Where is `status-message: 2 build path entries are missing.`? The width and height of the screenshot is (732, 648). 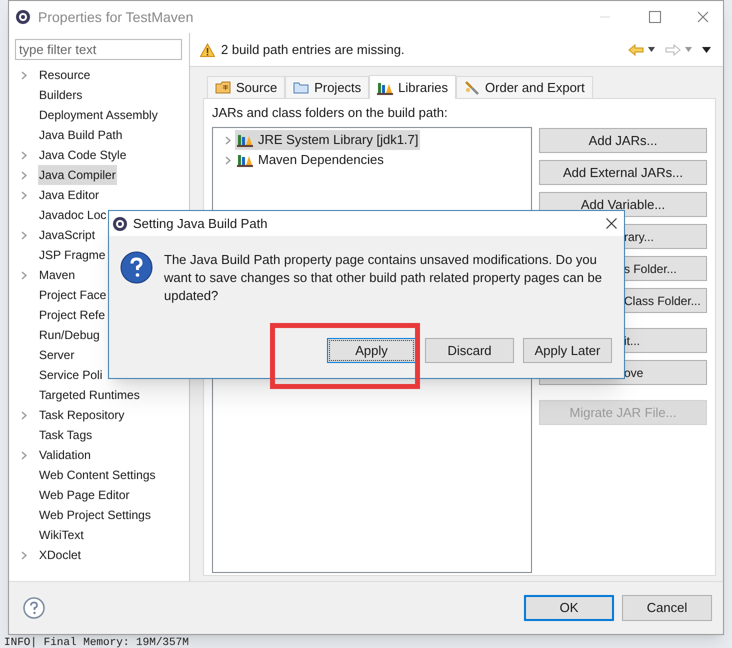
status-message: 2 build path entries are missing. is located at coordinates (313, 49).